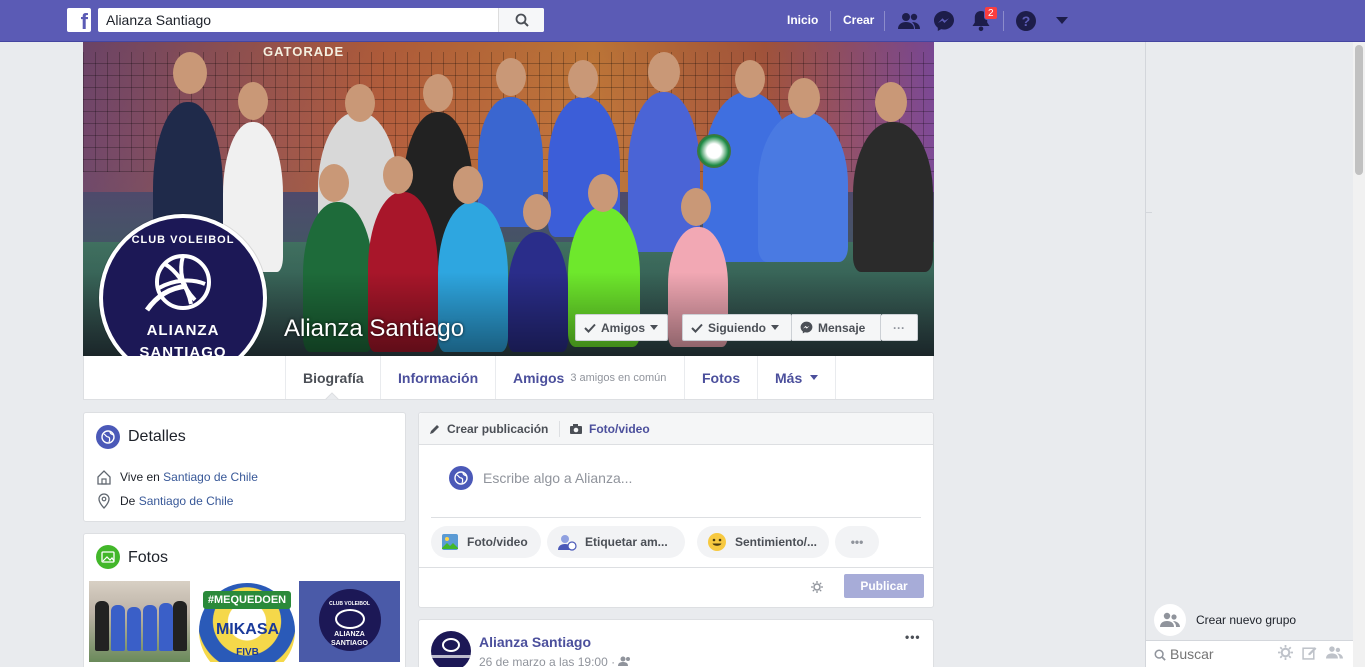 The width and height of the screenshot is (1365, 667). What do you see at coordinates (717, 542) in the screenshot?
I see `smiley-icon` at bounding box center [717, 542].